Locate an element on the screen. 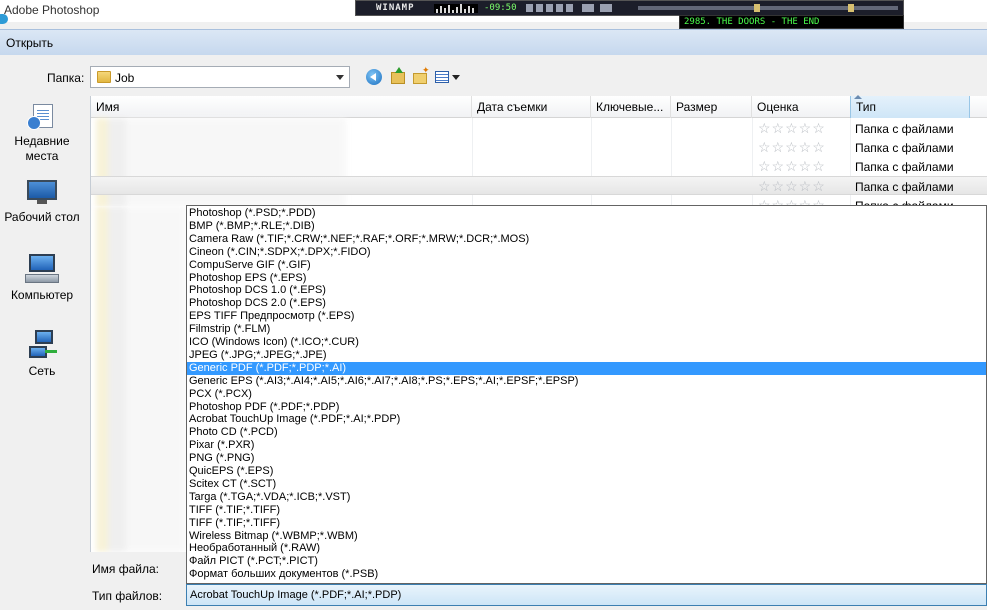 The height and width of the screenshot is (610, 987). file-type-option: QuicEPS (*.EPS) is located at coordinates (586, 471).